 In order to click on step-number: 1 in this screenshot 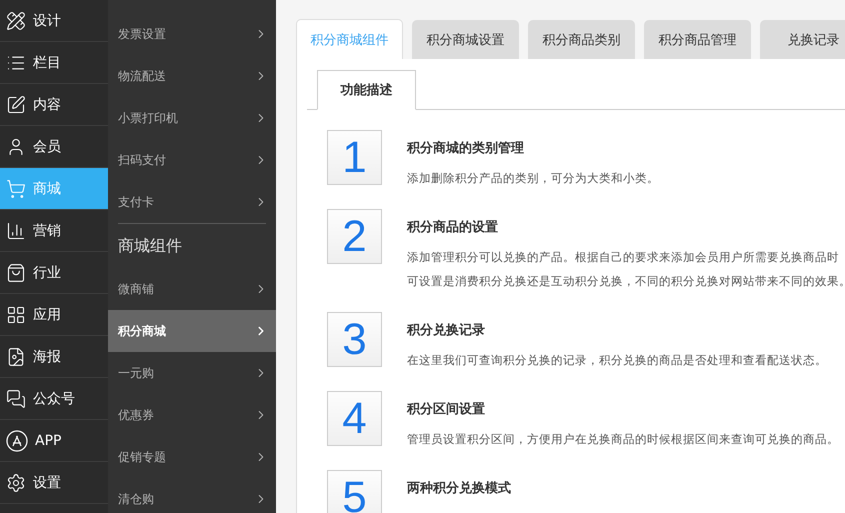, I will do `click(354, 157)`.